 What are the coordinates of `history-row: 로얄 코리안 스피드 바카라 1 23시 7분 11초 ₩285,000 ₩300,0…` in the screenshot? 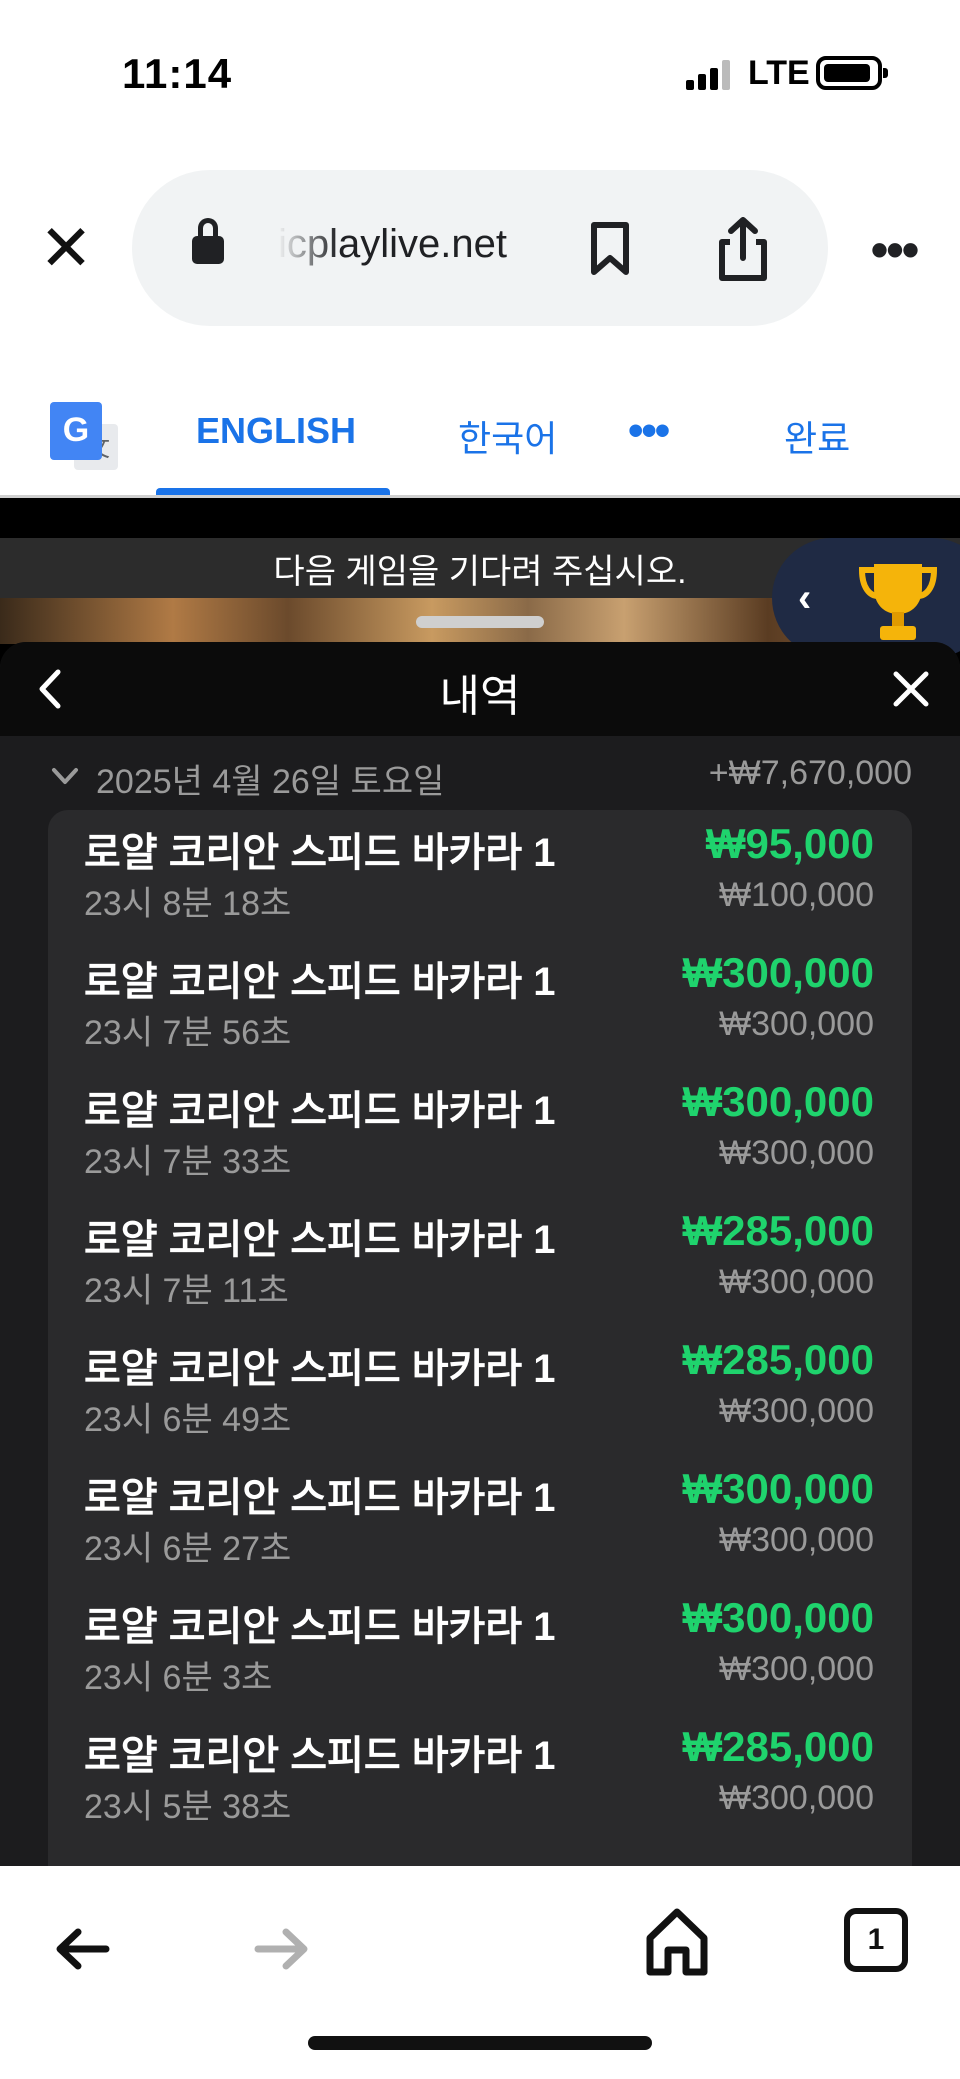 It's located at (480, 1261).